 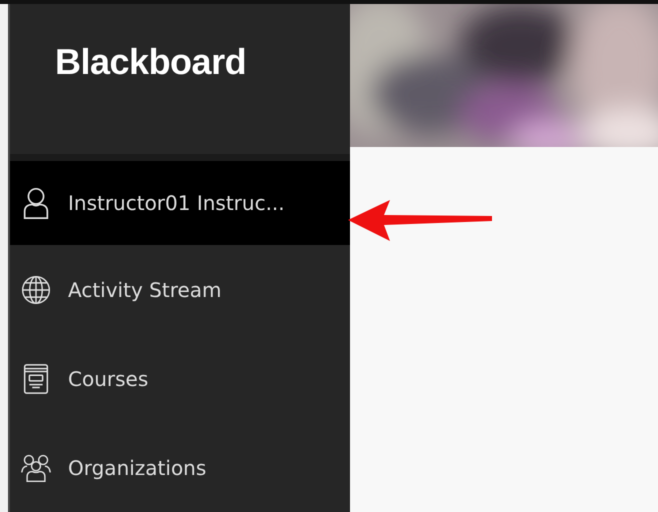 What do you see at coordinates (180, 467) in the screenshot?
I see `nav-item: Organizations` at bounding box center [180, 467].